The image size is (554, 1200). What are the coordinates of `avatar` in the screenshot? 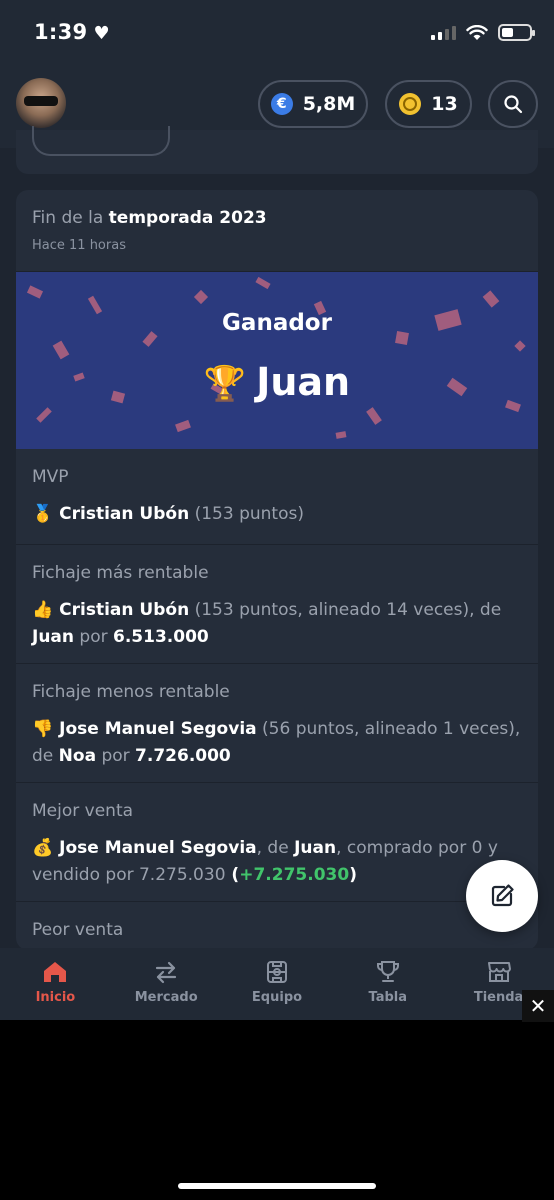 It's located at (41, 103).